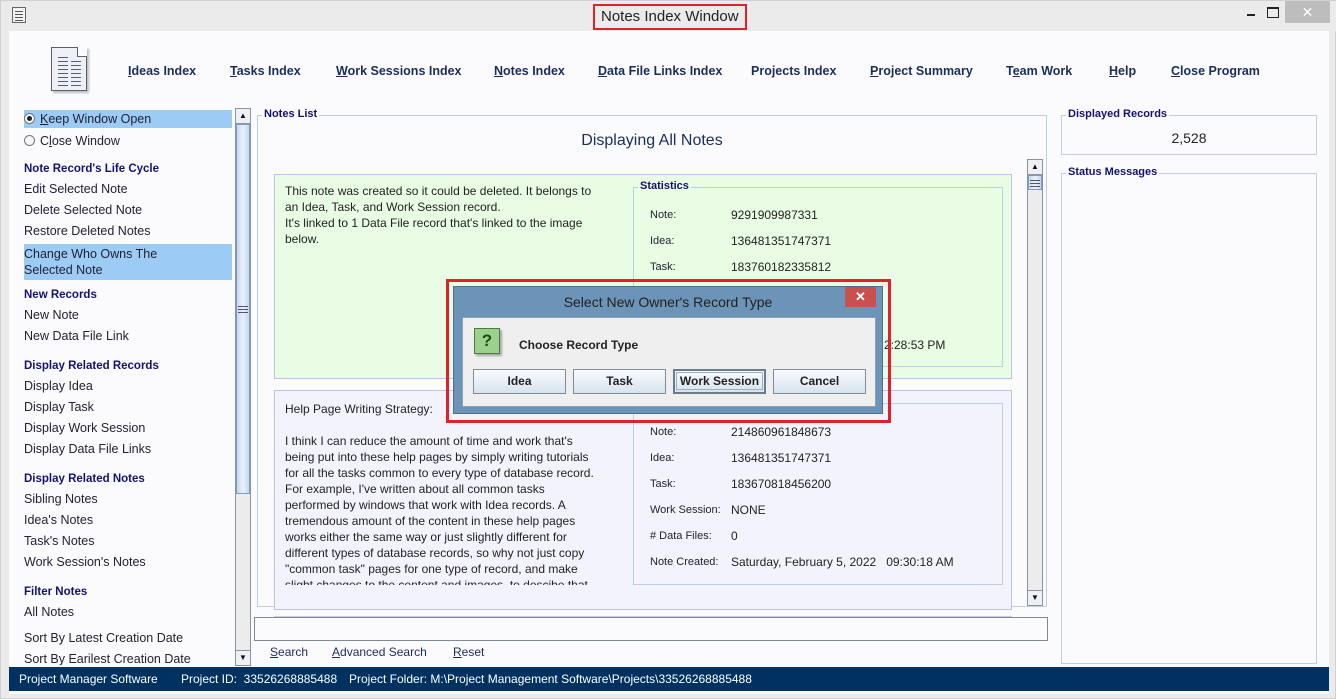 The height and width of the screenshot is (699, 1336). I want to click on nav-tasks-index: Tasks Index, so click(265, 71).